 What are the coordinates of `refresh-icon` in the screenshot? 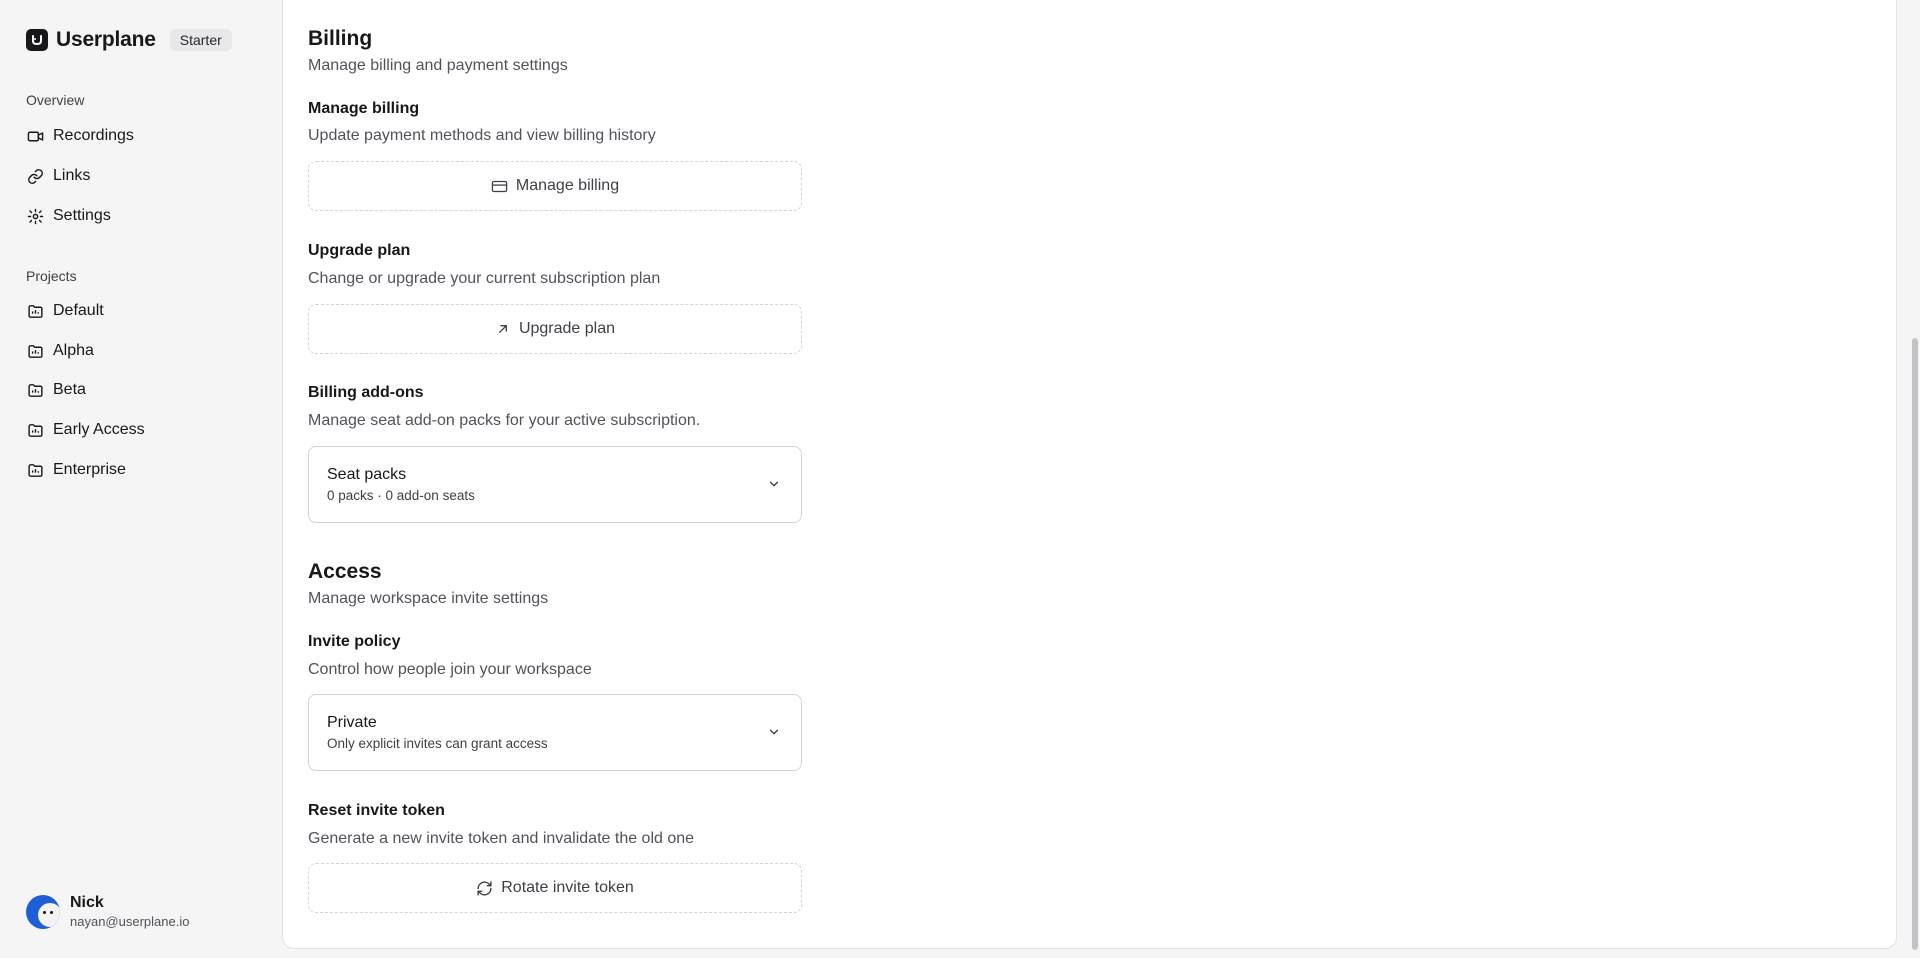 It's located at (484, 888).